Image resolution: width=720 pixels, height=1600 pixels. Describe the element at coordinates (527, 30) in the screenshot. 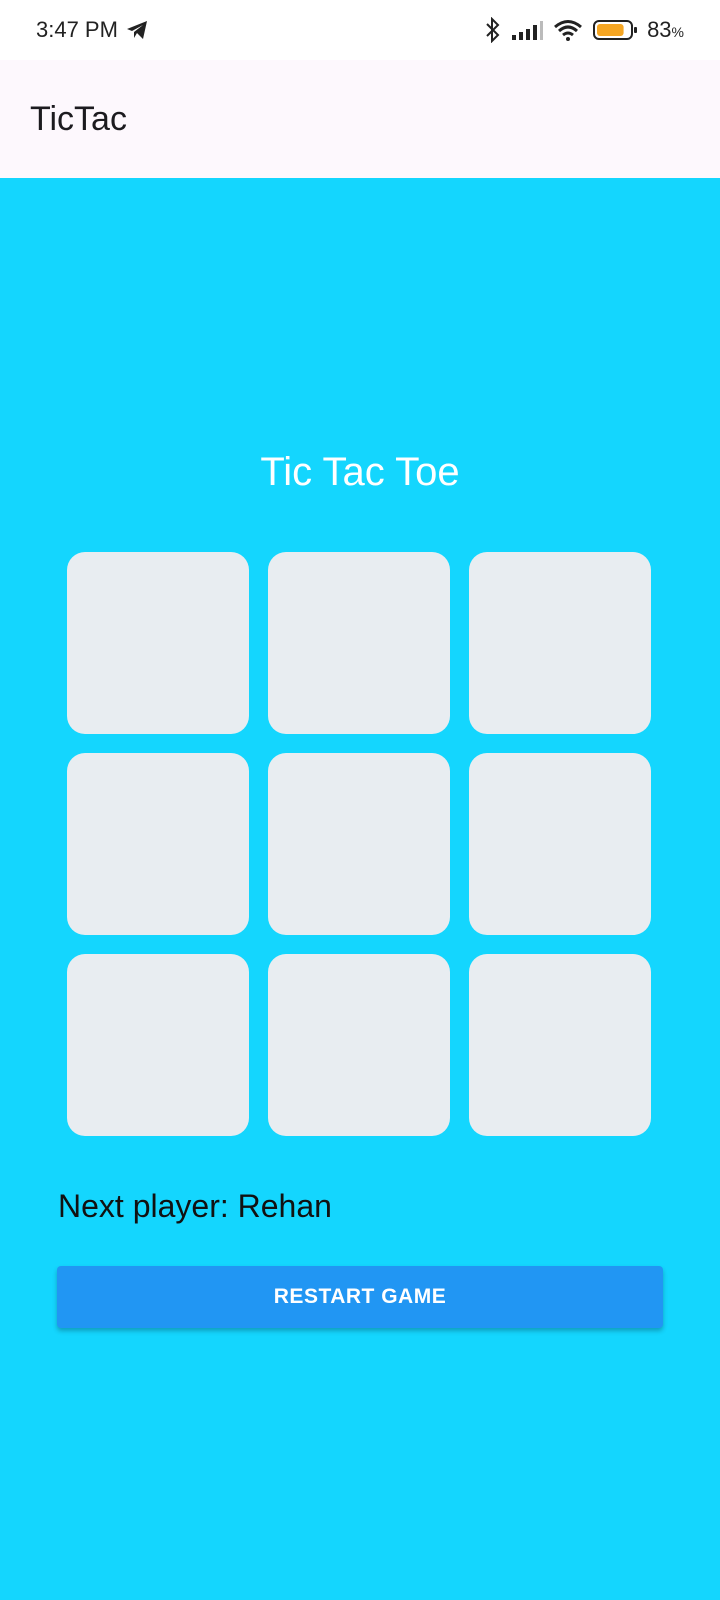

I see `signal-icon` at that location.